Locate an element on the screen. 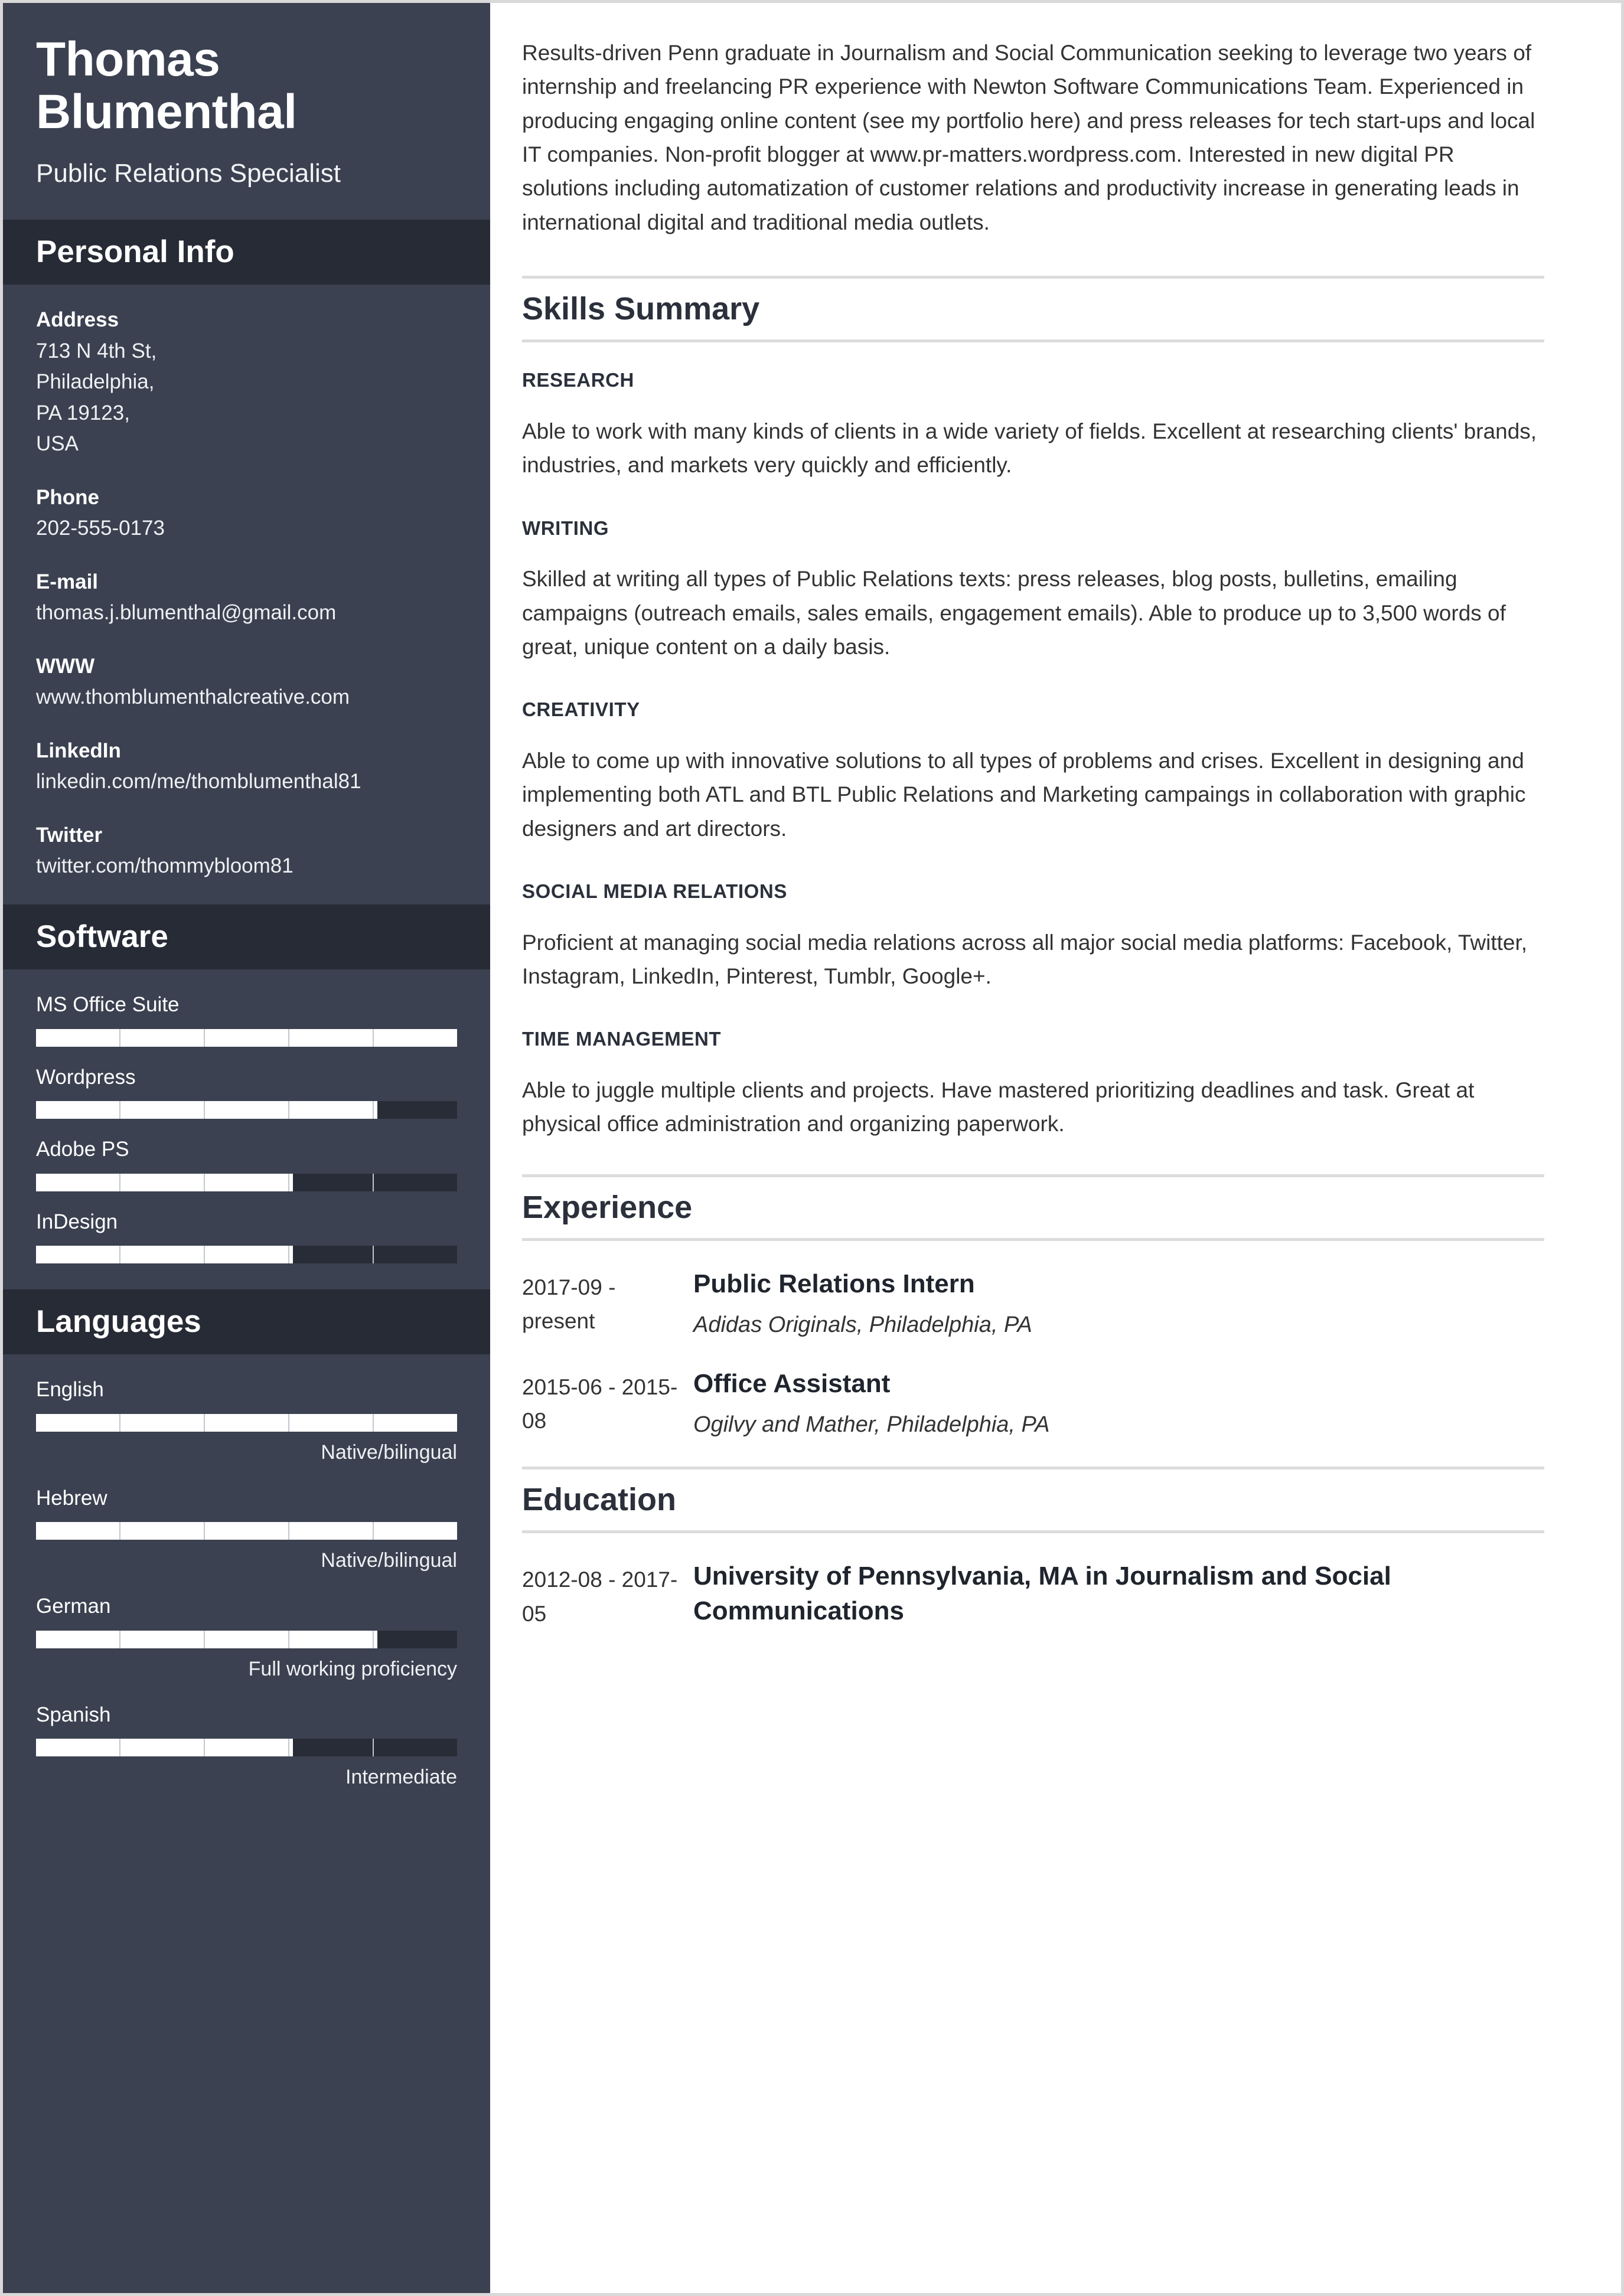 The height and width of the screenshot is (2296, 1624). skill-row: Wordpress is located at coordinates (247, 1090).